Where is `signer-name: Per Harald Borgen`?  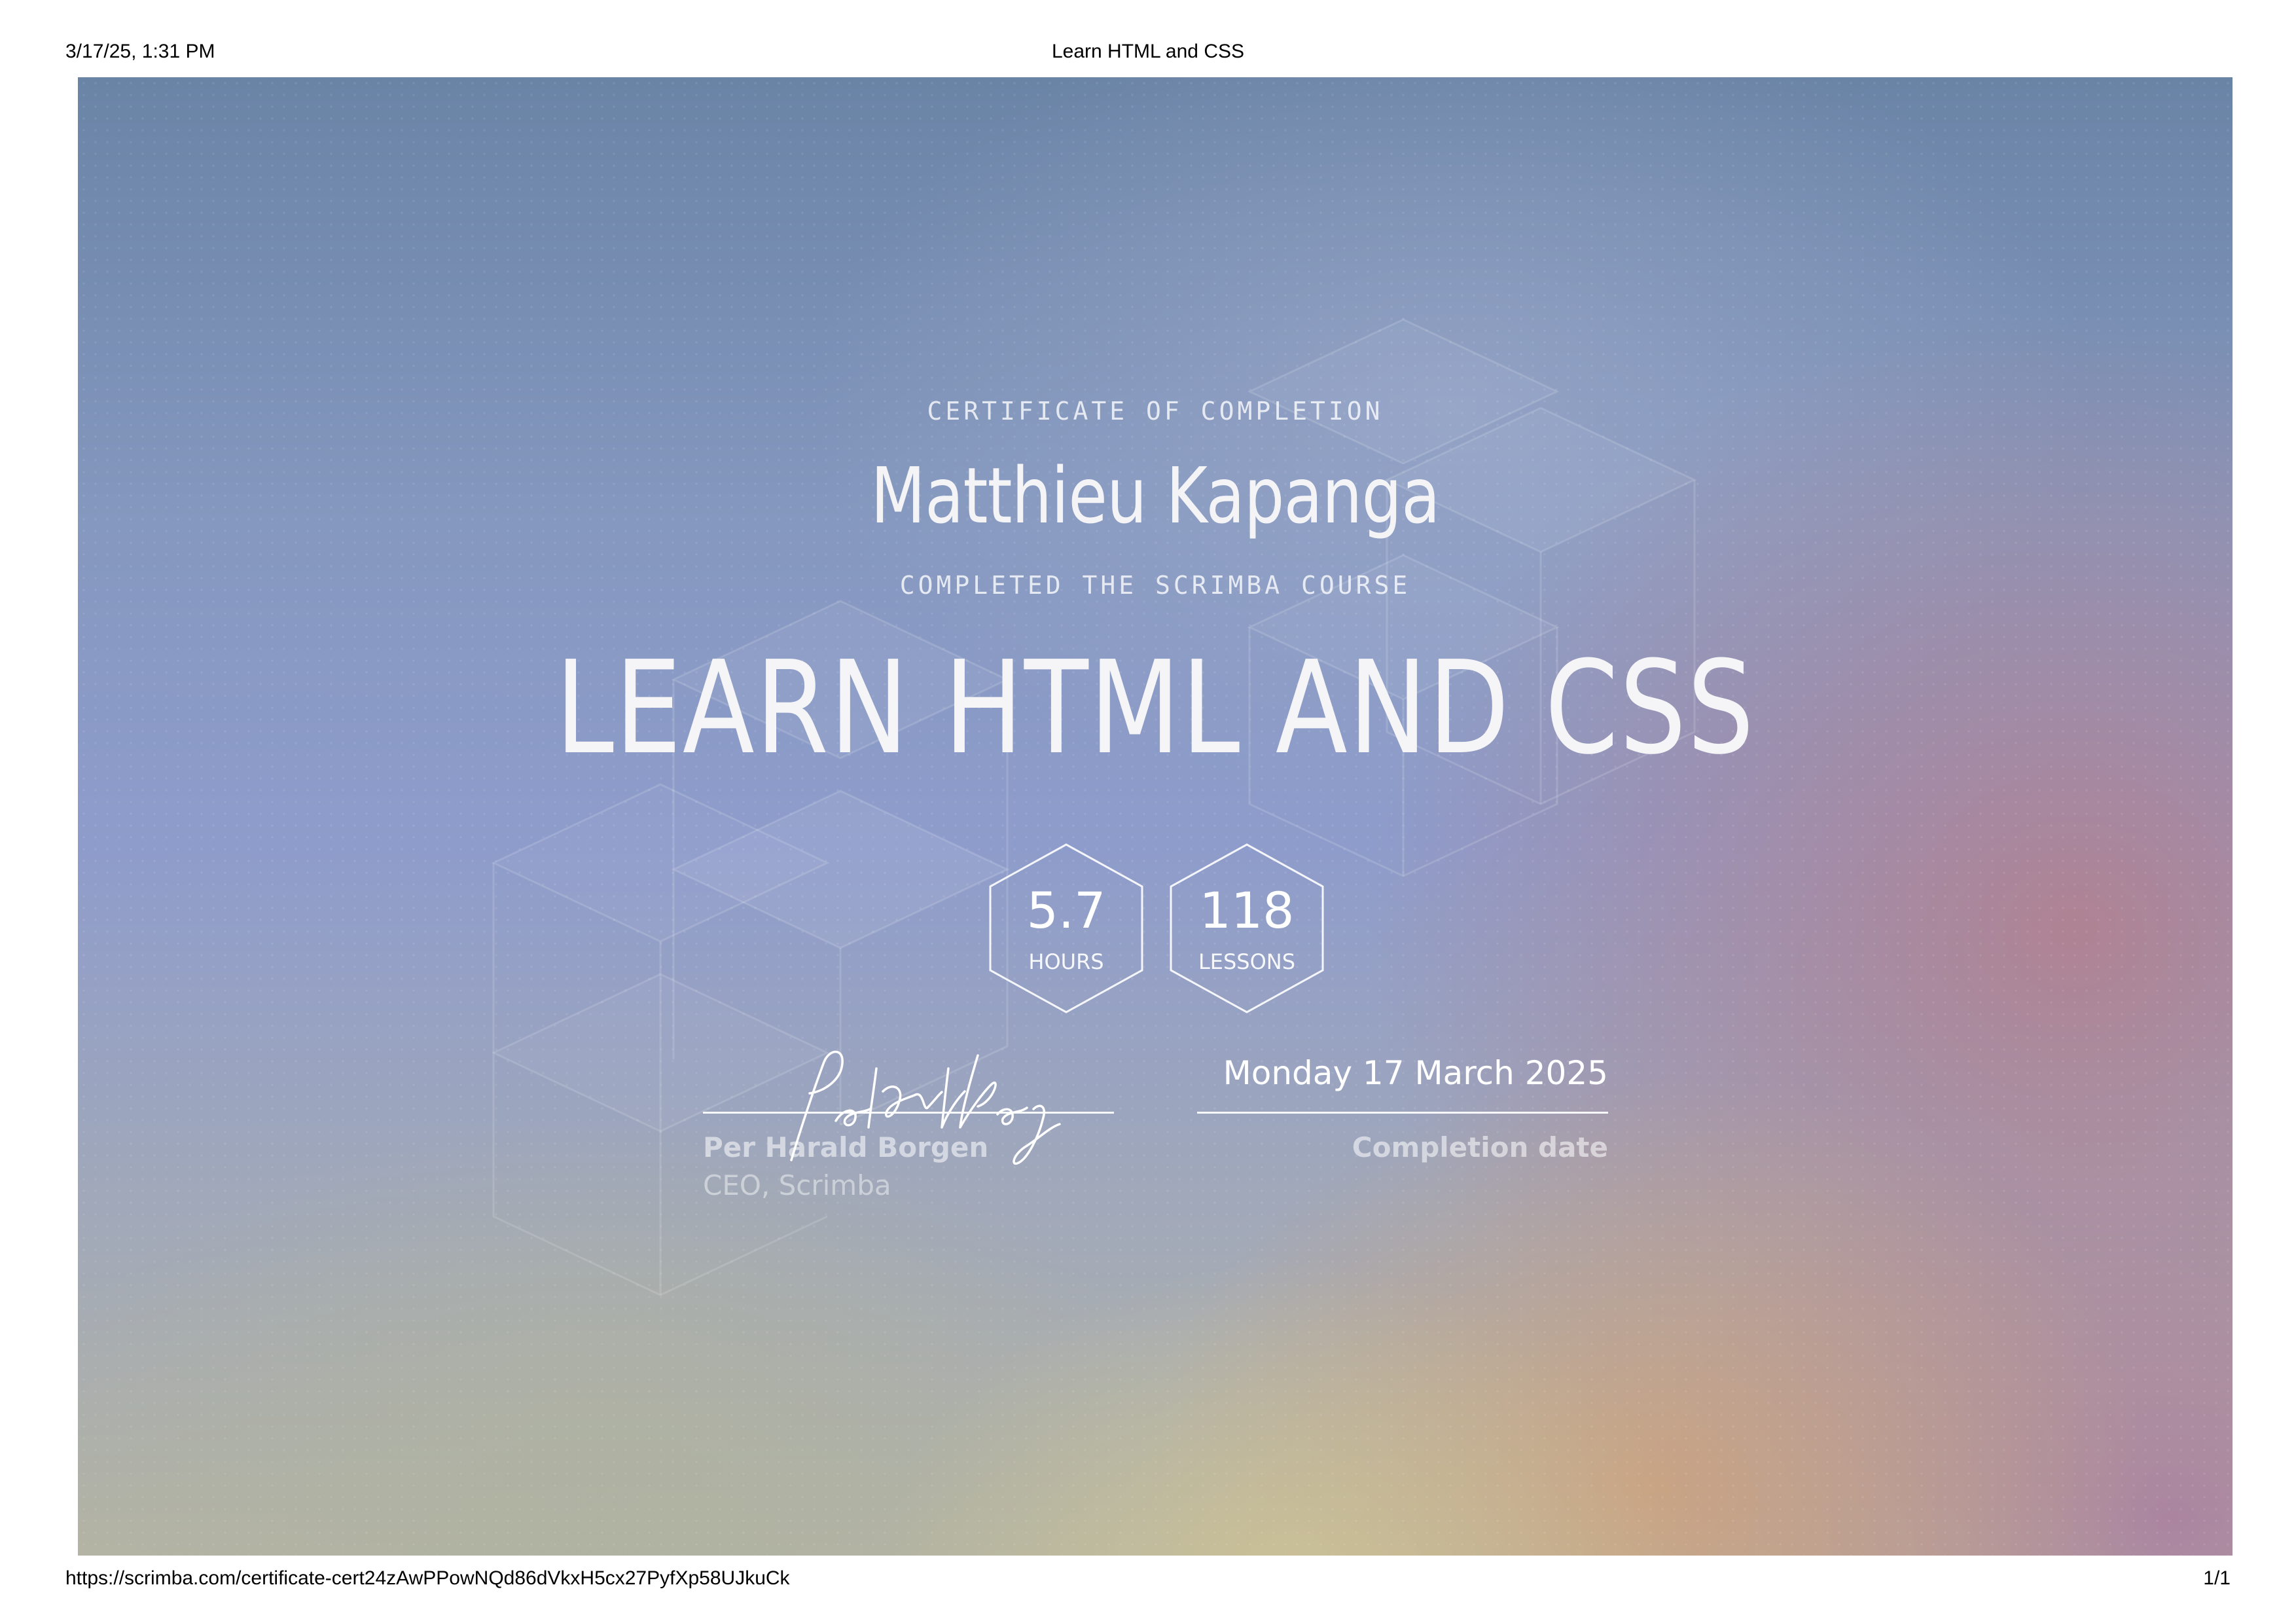
signer-name: Per Harald Borgen is located at coordinates (846, 1147).